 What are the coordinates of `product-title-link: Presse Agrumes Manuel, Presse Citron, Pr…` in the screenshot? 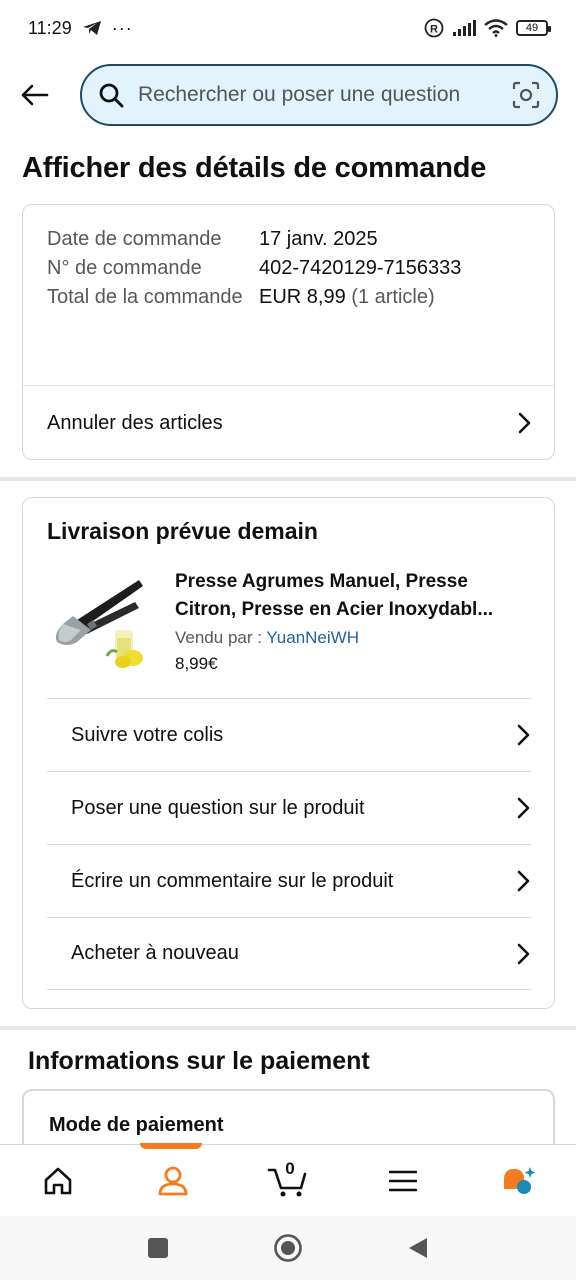 It's located at (353, 596).